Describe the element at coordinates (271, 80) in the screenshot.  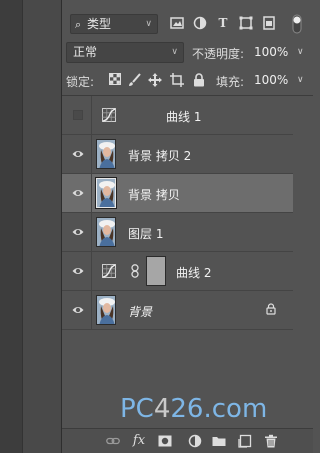
I see `fill-input: 100%` at that location.